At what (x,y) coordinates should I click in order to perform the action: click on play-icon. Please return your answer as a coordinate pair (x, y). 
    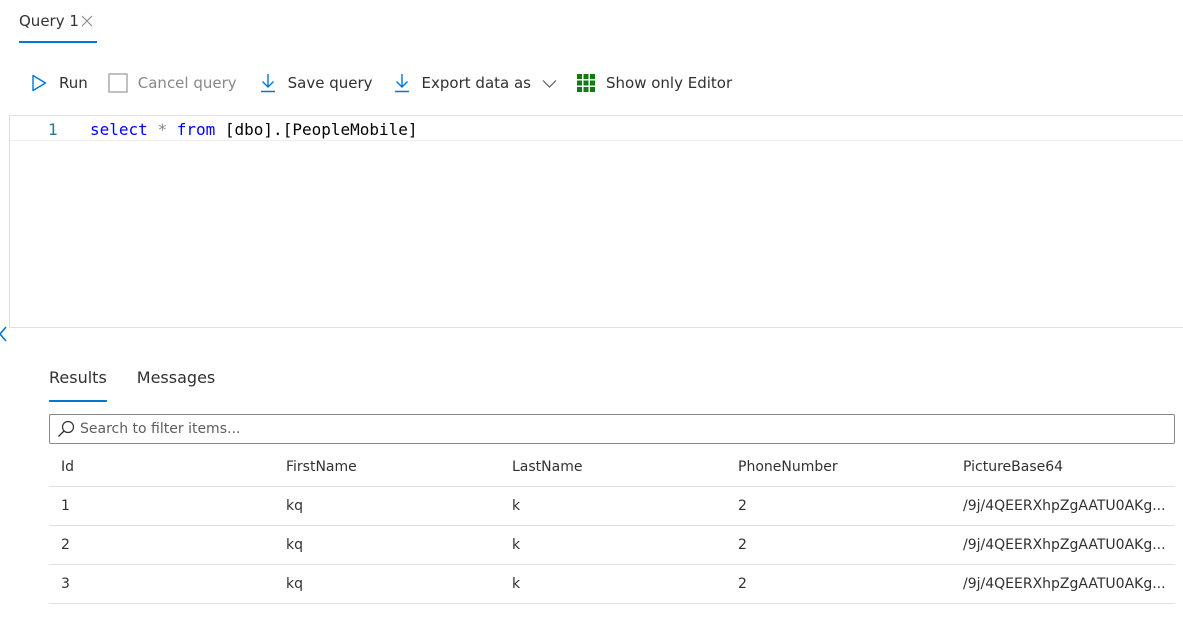
    Looking at the image, I should click on (39, 83).